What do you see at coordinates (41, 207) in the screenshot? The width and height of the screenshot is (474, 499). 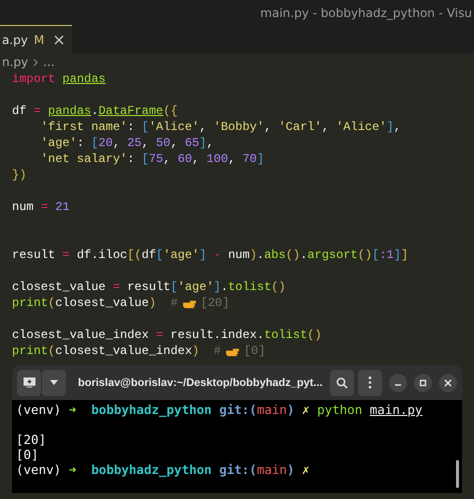 I see `code-line: num = 21` at bounding box center [41, 207].